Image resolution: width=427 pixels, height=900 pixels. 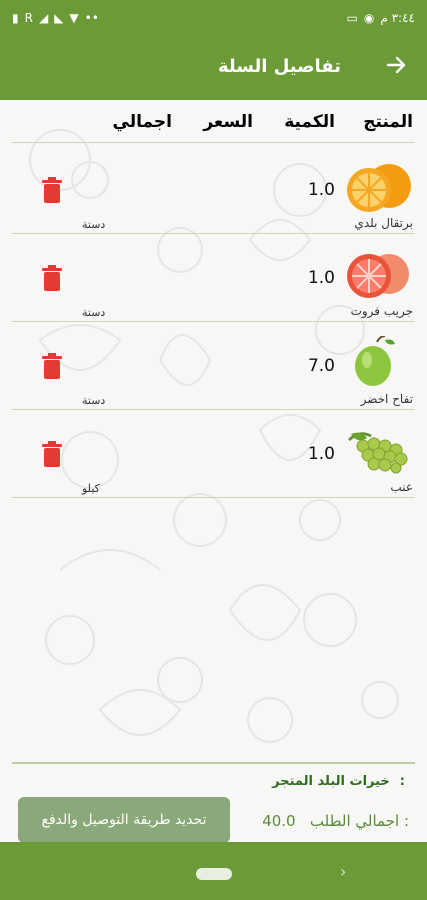 What do you see at coordinates (359, 821) in the screenshot?
I see `order-total-label: اجمالي الطلب :` at bounding box center [359, 821].